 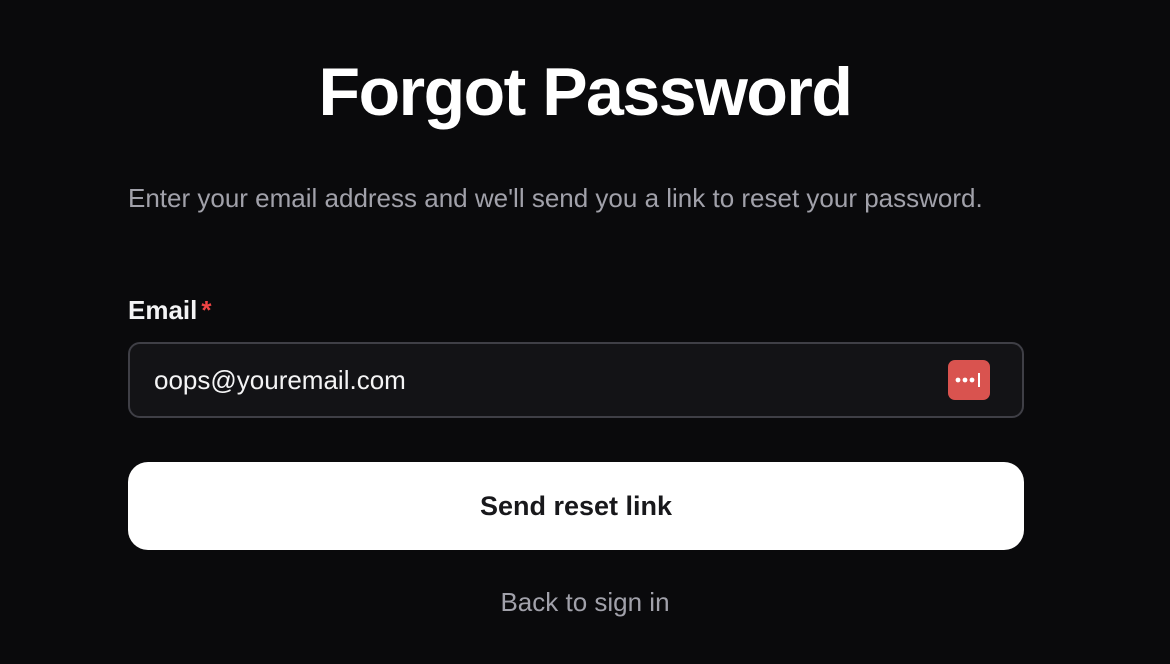 I want to click on required-marker: *, so click(x=206, y=310).